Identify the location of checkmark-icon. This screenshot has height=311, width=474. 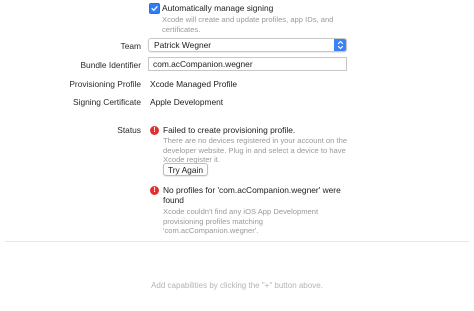
(154, 8).